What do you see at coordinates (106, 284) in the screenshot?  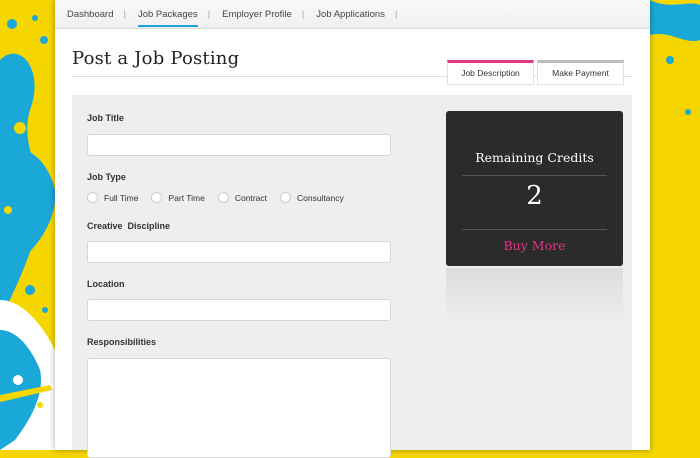 I see `location-label: Location` at bounding box center [106, 284].